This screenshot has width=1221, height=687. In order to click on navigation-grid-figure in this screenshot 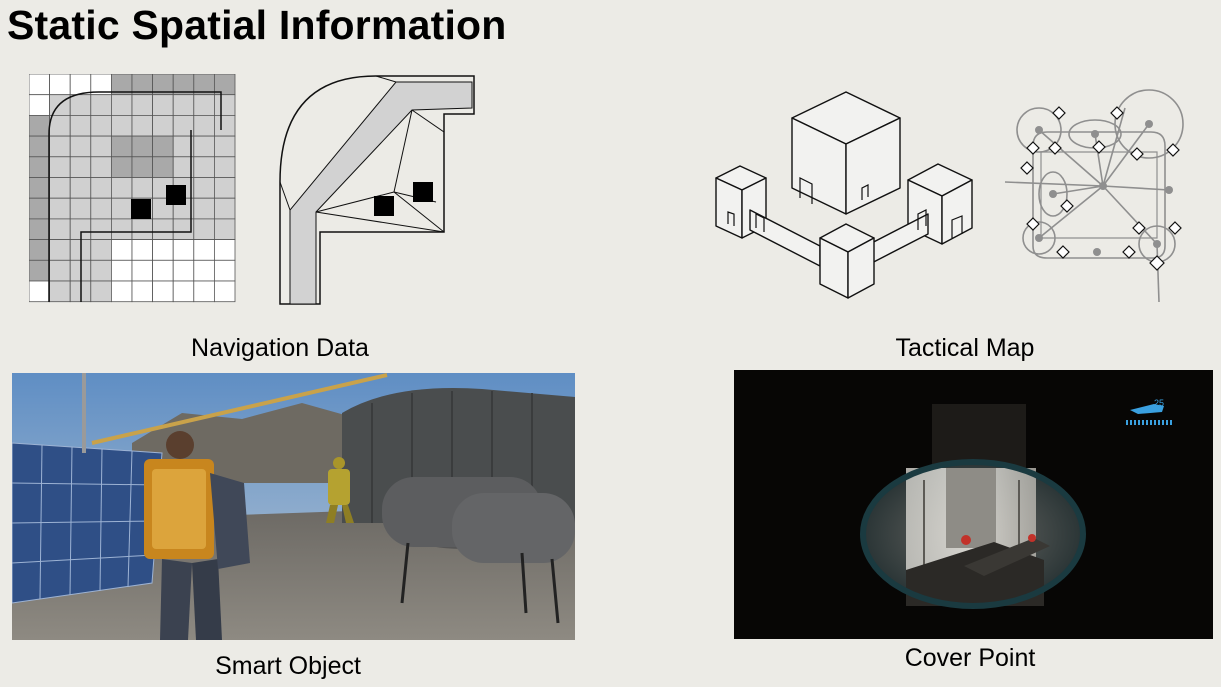, I will do `click(132, 188)`.